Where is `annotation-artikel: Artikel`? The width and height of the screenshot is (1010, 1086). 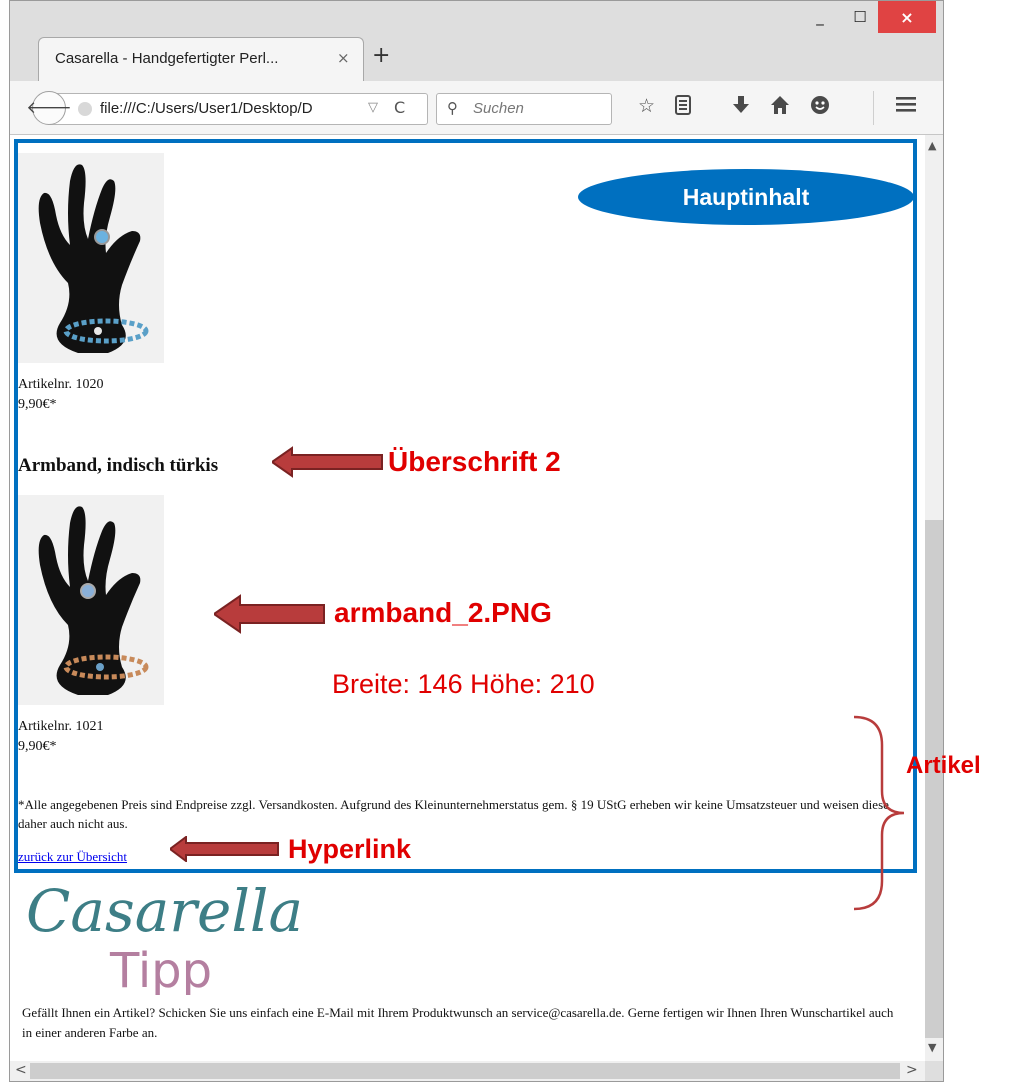 annotation-artikel: Artikel is located at coordinates (943, 765).